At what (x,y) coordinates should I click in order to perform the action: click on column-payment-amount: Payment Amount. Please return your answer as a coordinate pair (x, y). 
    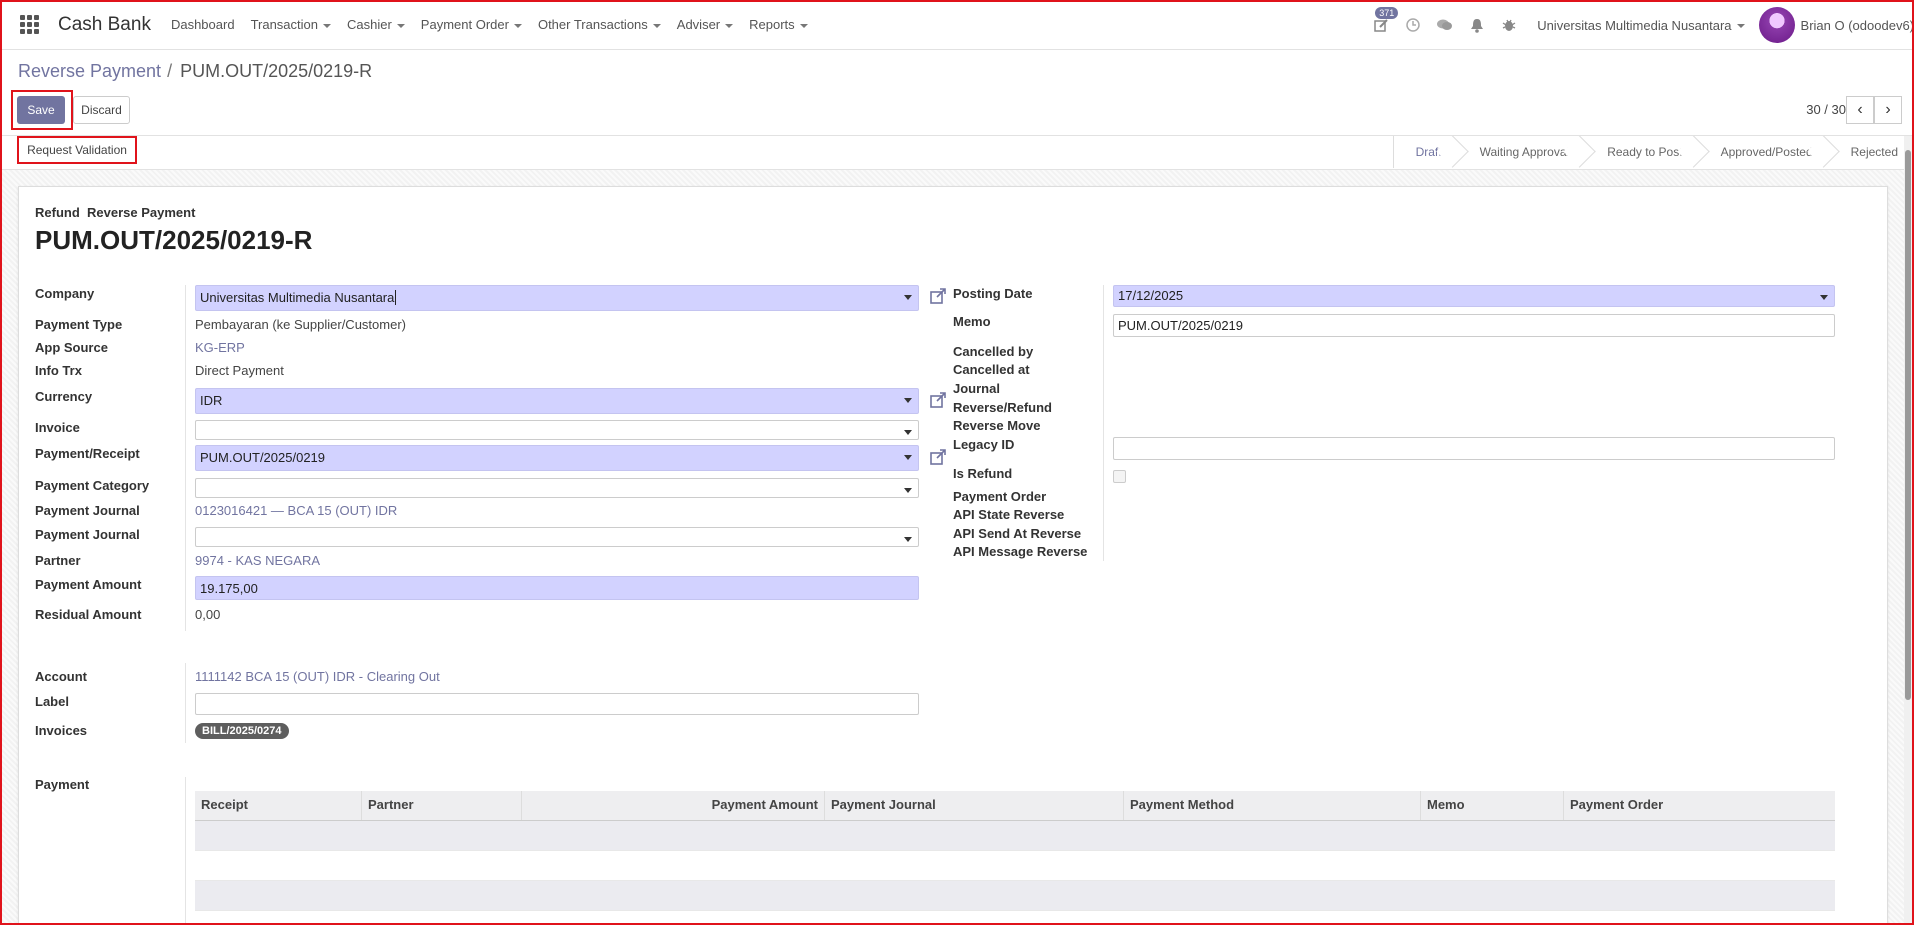
    Looking at the image, I should click on (673, 805).